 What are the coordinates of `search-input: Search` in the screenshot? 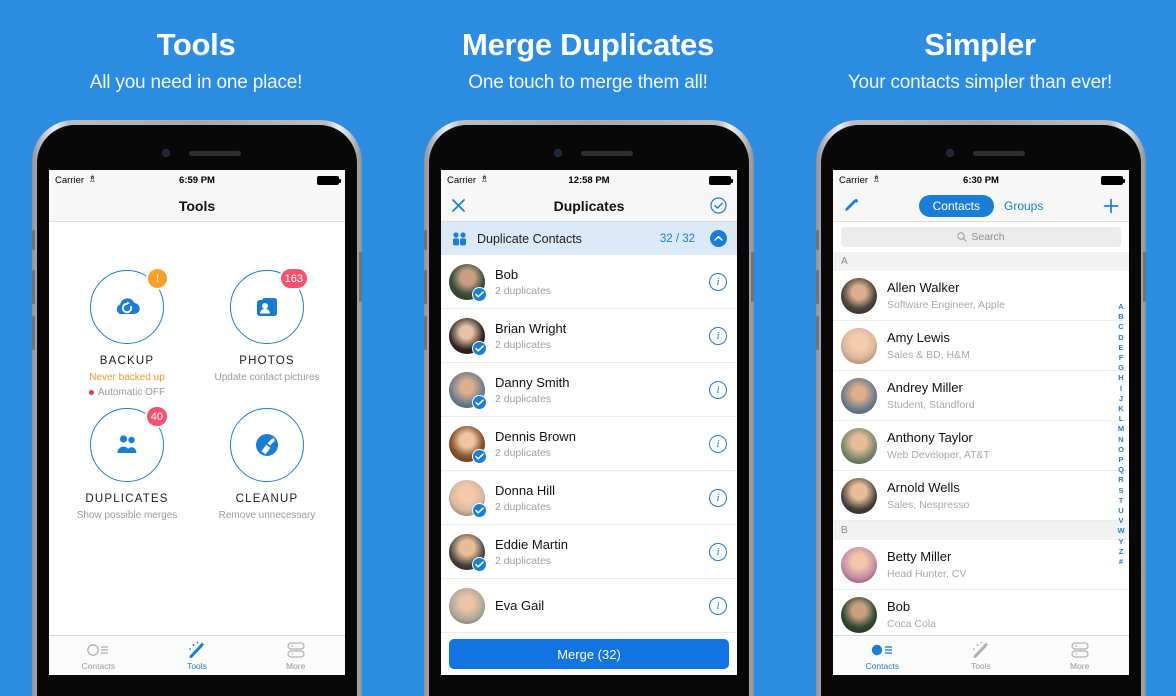 It's located at (981, 237).